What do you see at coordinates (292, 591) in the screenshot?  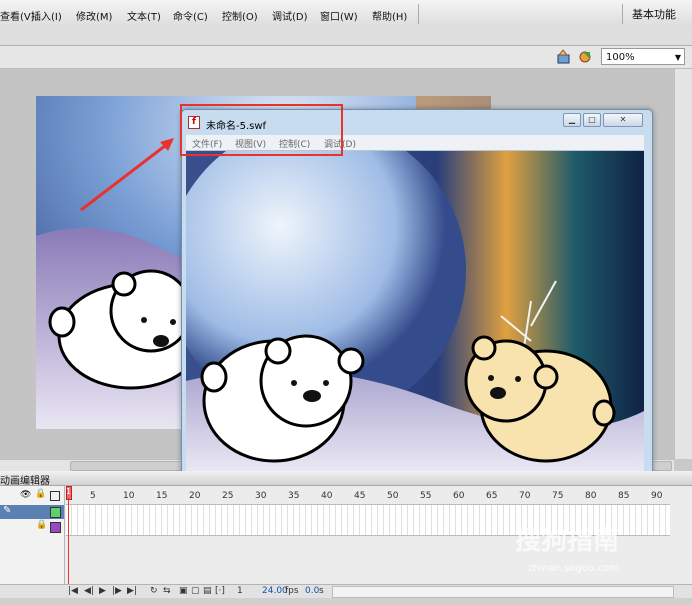 I see `fps-unit: fps` at bounding box center [292, 591].